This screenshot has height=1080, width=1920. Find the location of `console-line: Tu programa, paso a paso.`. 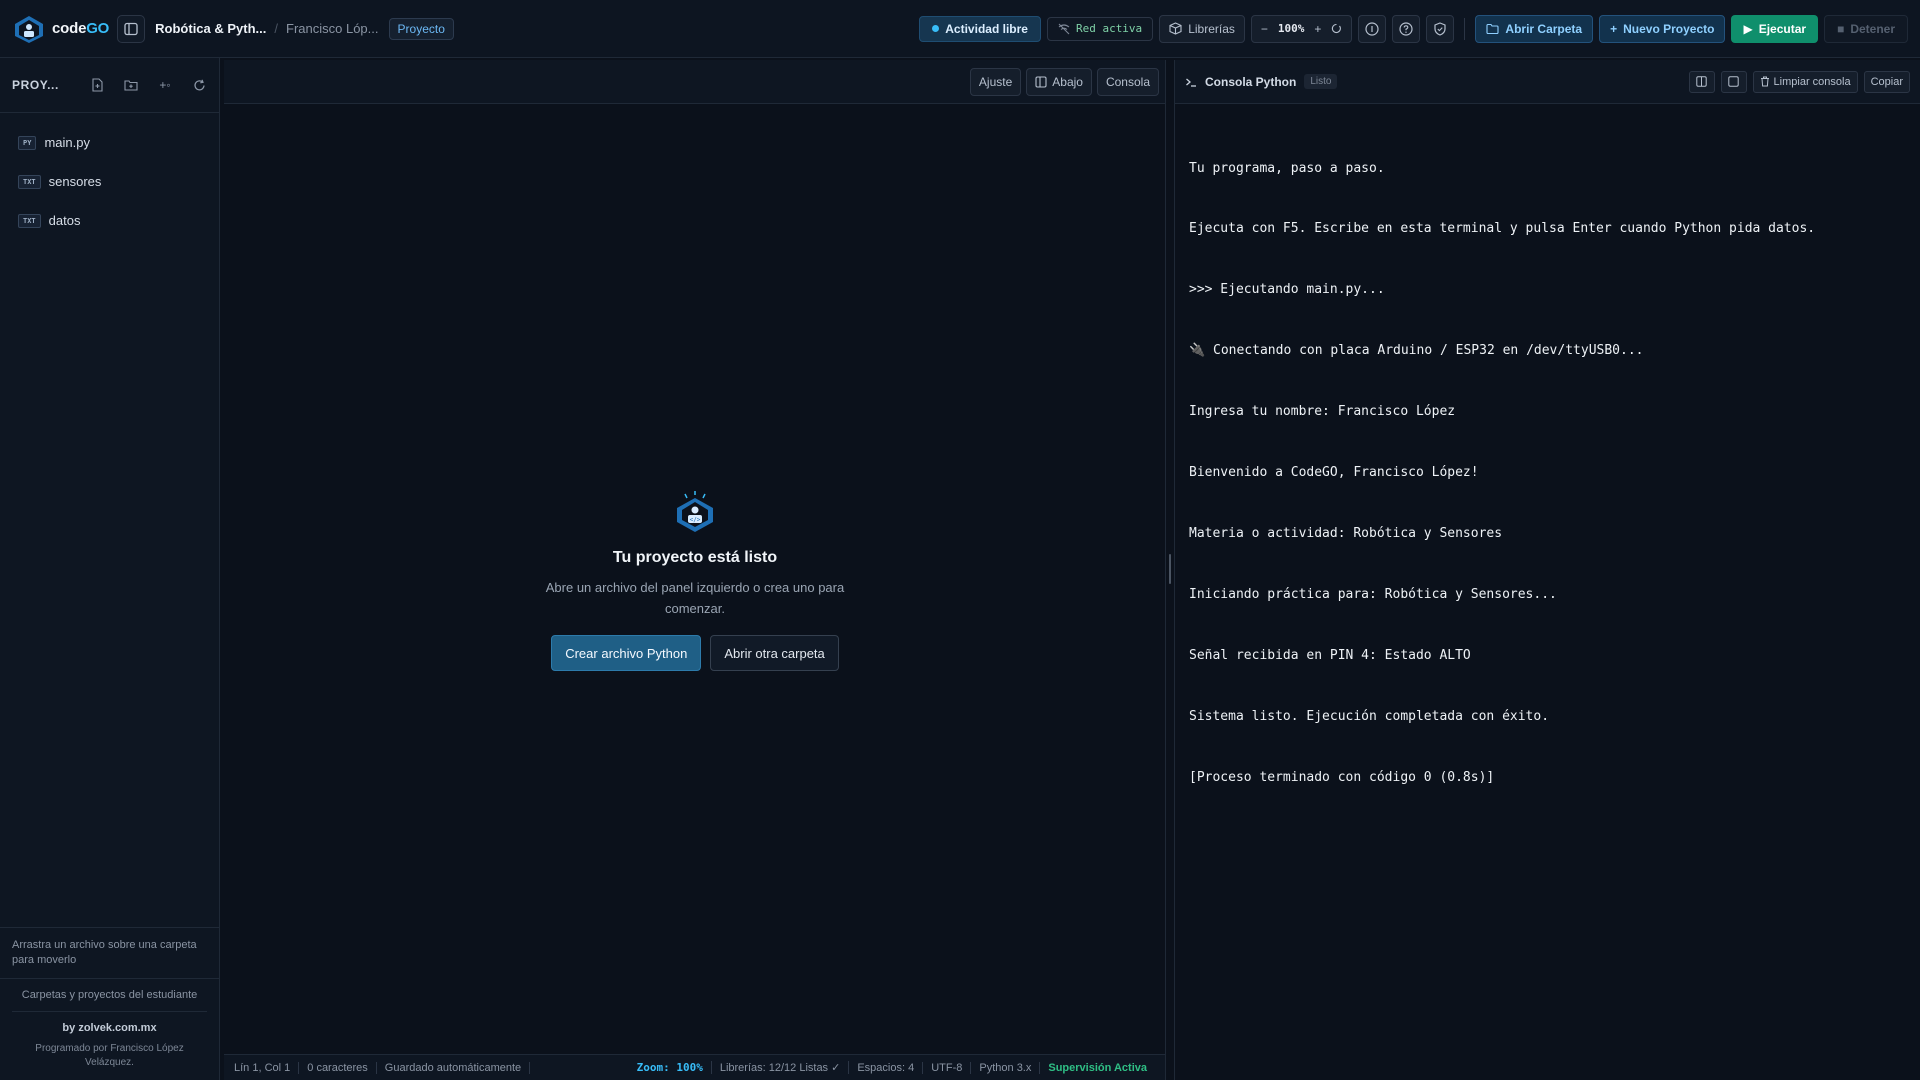

console-line: Tu programa, paso a paso. is located at coordinates (1287, 168).